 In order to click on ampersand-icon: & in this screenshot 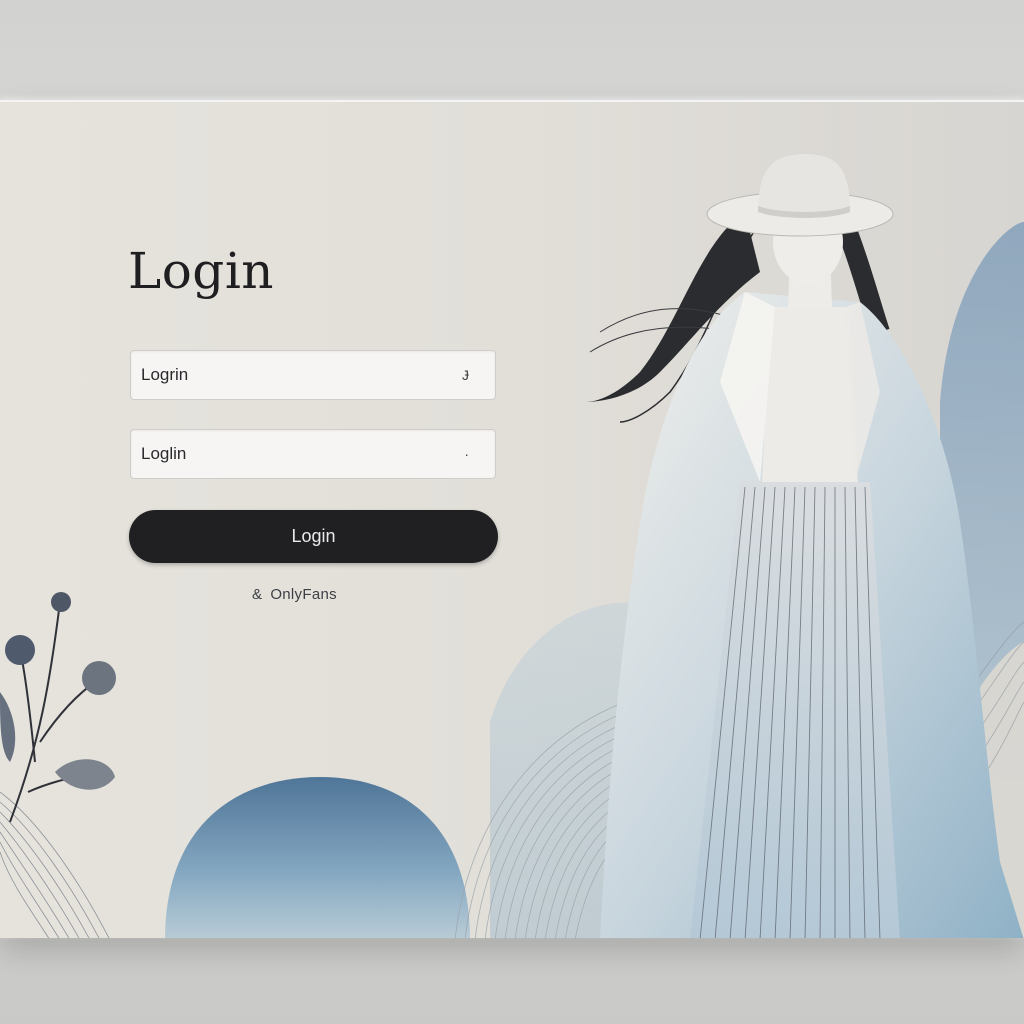, I will do `click(257, 594)`.